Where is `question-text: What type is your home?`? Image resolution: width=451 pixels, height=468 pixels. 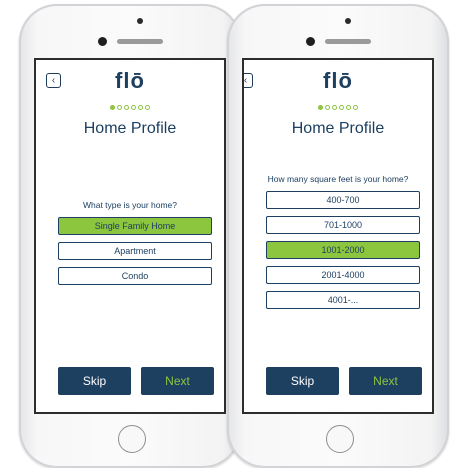
question-text: What type is your home? is located at coordinates (129, 205).